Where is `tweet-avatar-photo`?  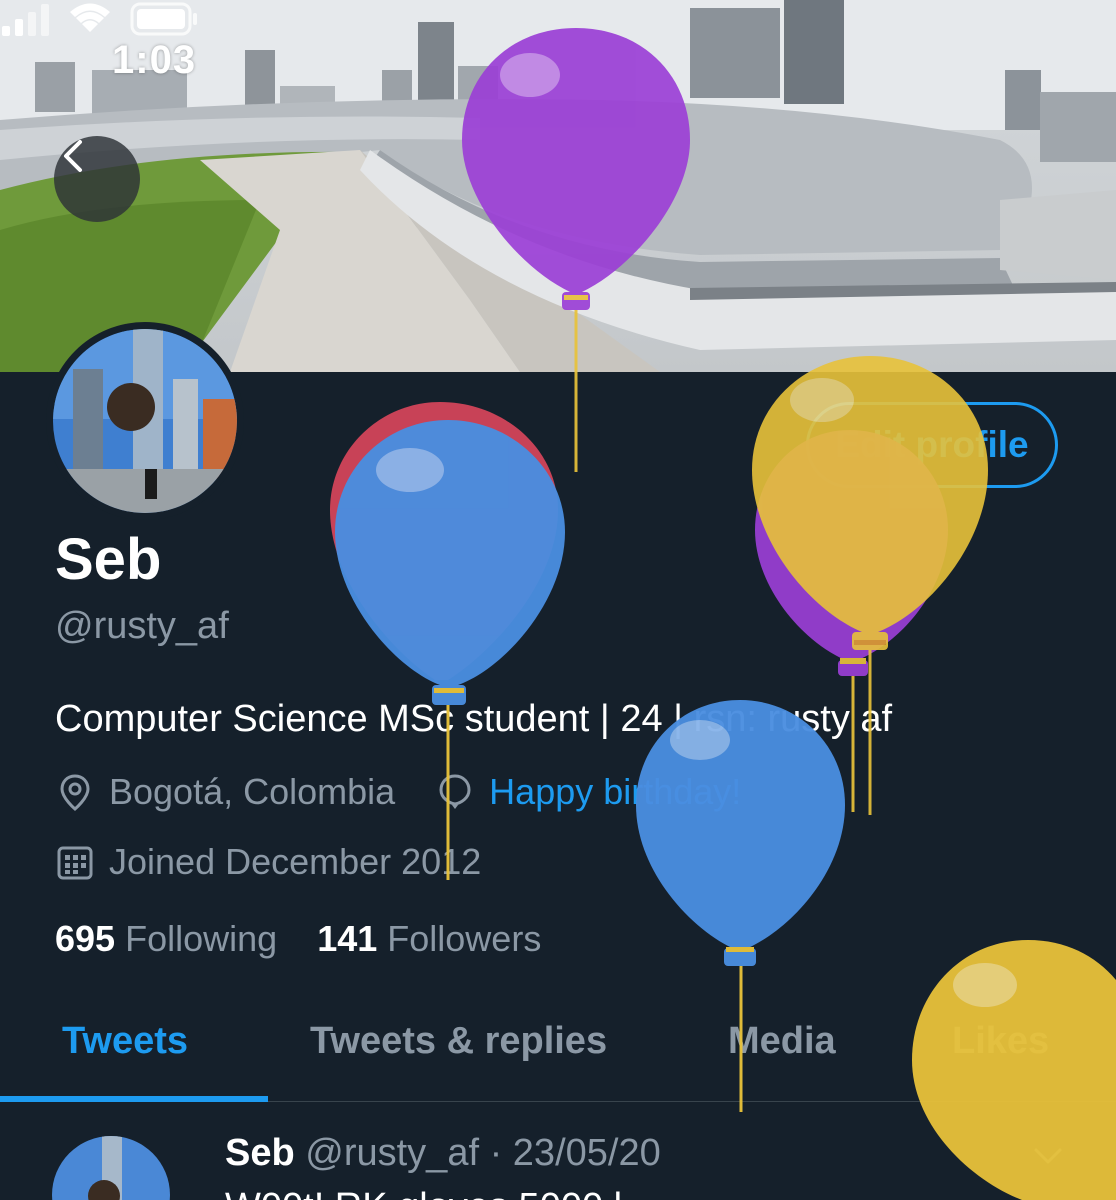 tweet-avatar-photo is located at coordinates (111, 1168).